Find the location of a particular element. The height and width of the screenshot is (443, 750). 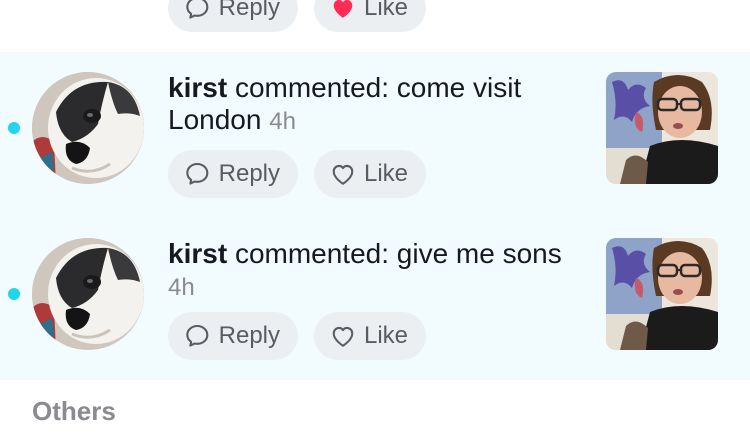

section-title-others: Others is located at coordinates (74, 411).